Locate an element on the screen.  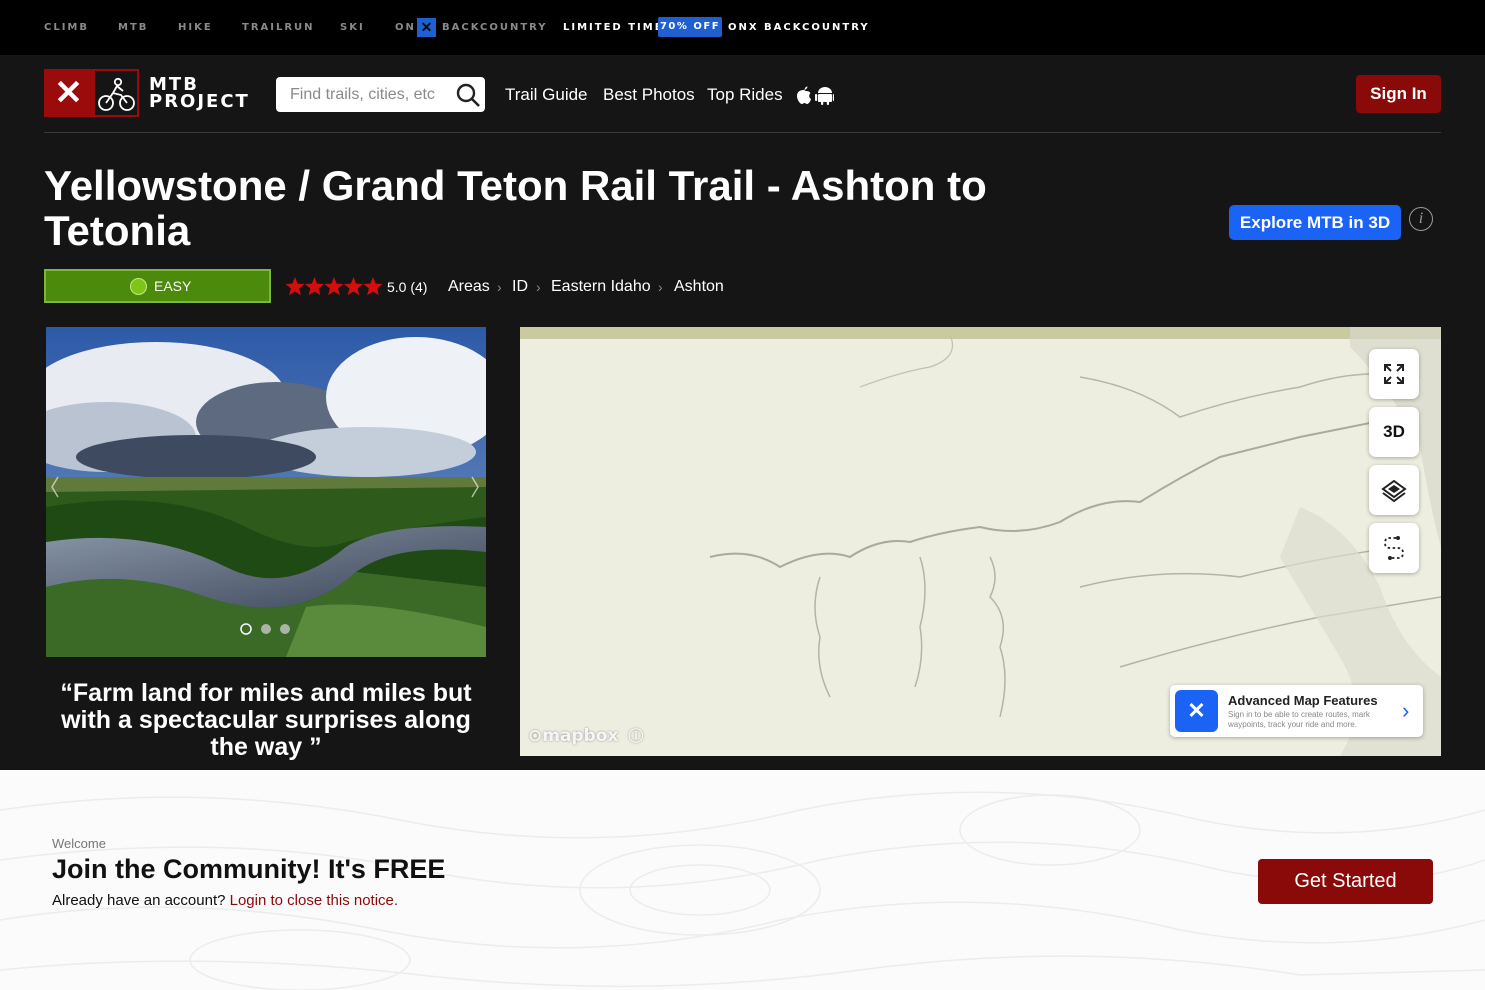
advanced-features-title: Advanced Map Features is located at coordinates (1303, 700).